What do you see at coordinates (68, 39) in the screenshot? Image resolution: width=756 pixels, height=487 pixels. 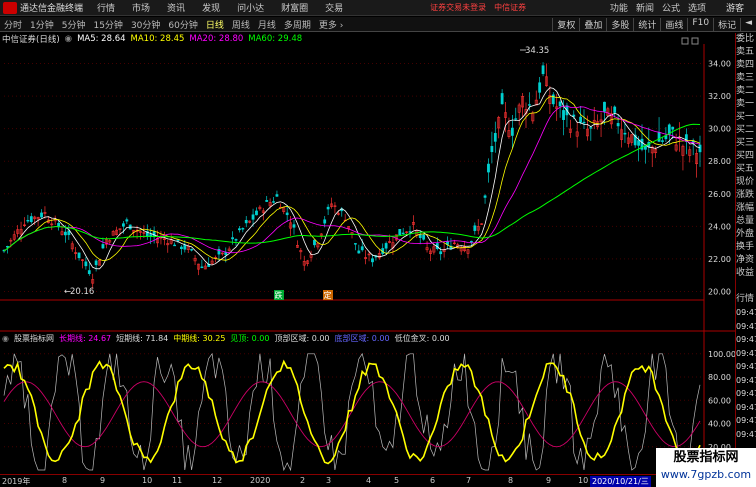 I see `legend-settings-icon: ◉` at bounding box center [68, 39].